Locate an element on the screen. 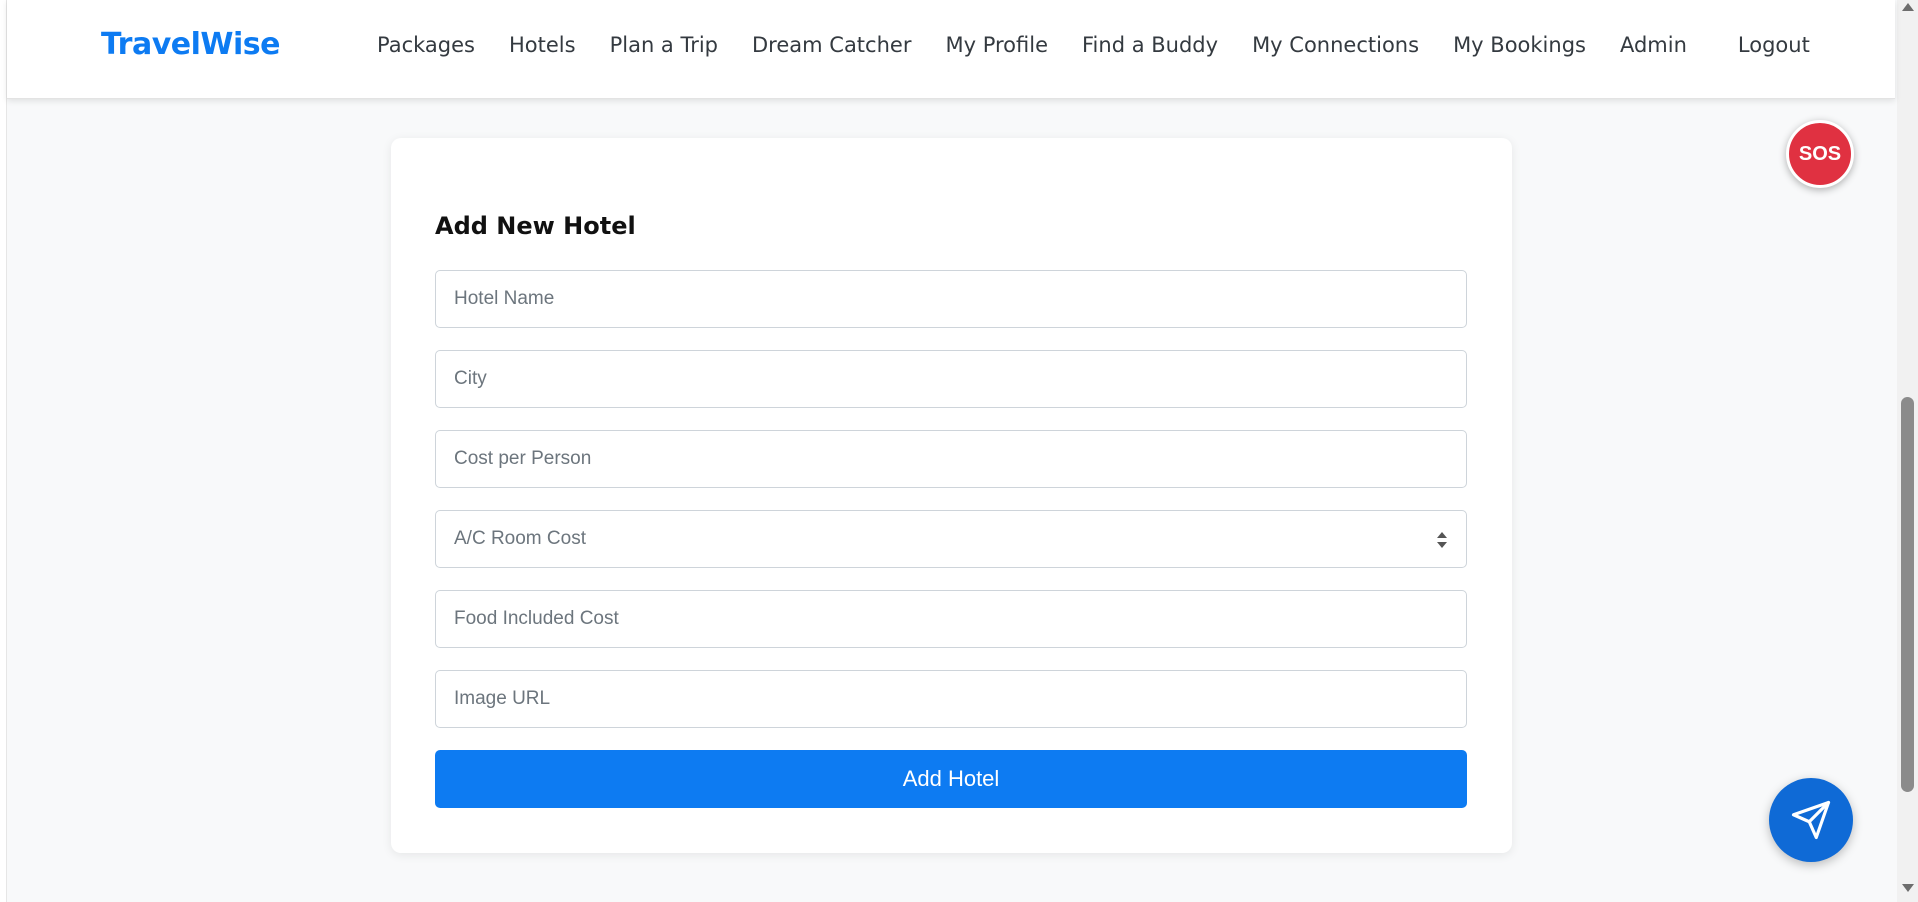 This screenshot has width=1918, height=902. nav-link-find-a-buddy: Find a Buddy is located at coordinates (1150, 45).